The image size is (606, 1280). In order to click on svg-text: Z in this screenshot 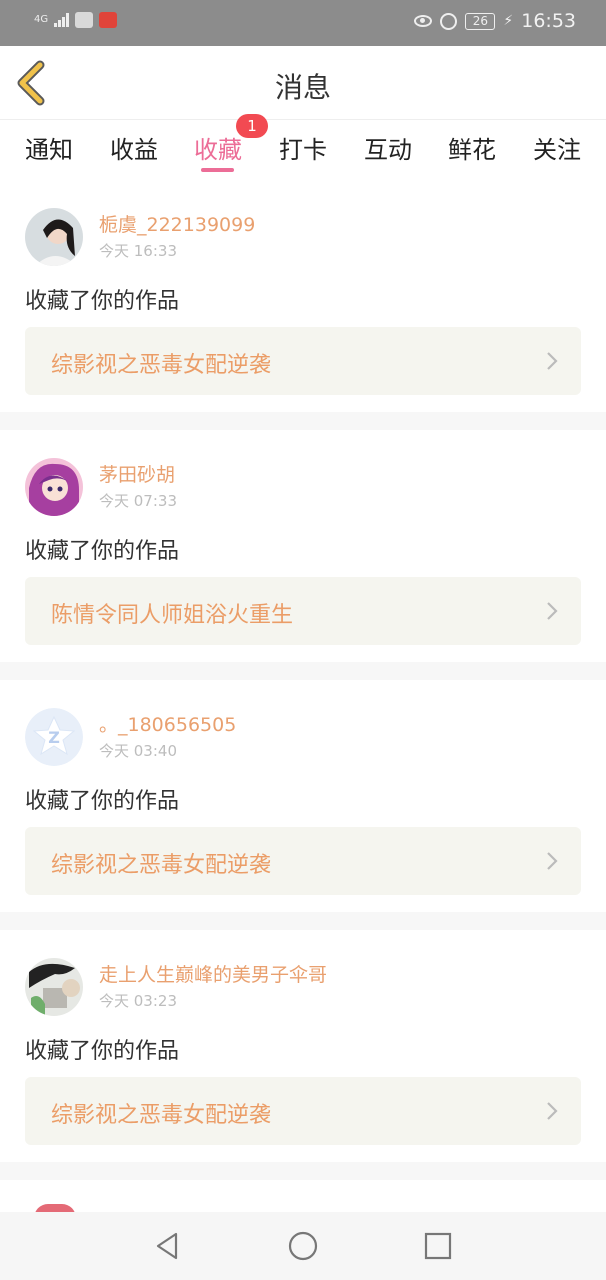, I will do `click(54, 737)`.